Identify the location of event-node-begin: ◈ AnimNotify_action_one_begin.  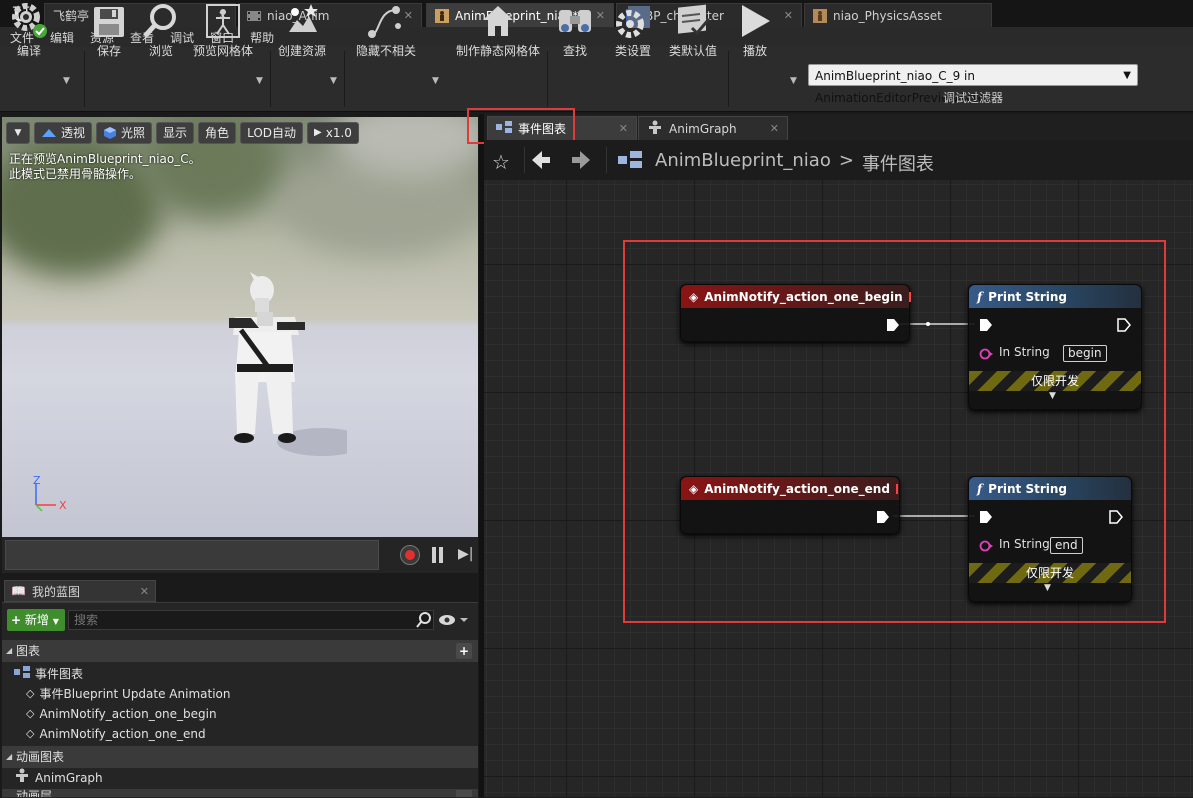
(795, 313).